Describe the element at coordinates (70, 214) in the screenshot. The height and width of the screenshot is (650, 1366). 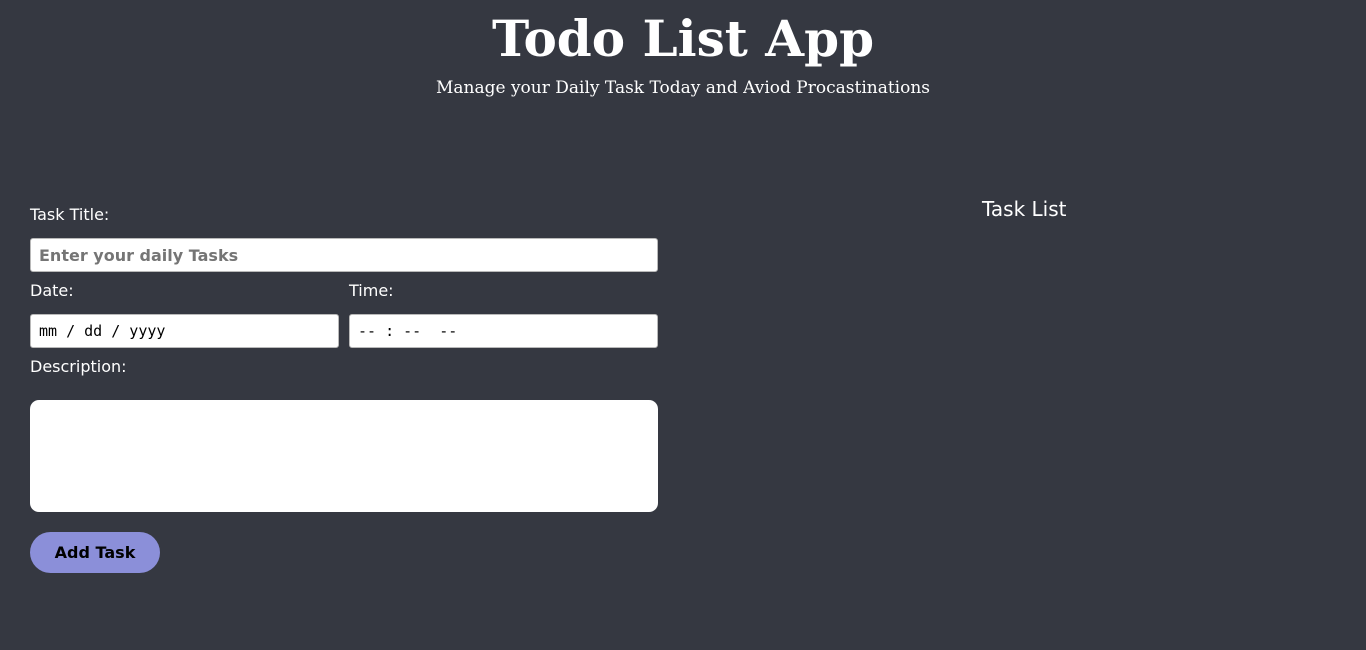
I see `task-title-label: Task Title:` at that location.